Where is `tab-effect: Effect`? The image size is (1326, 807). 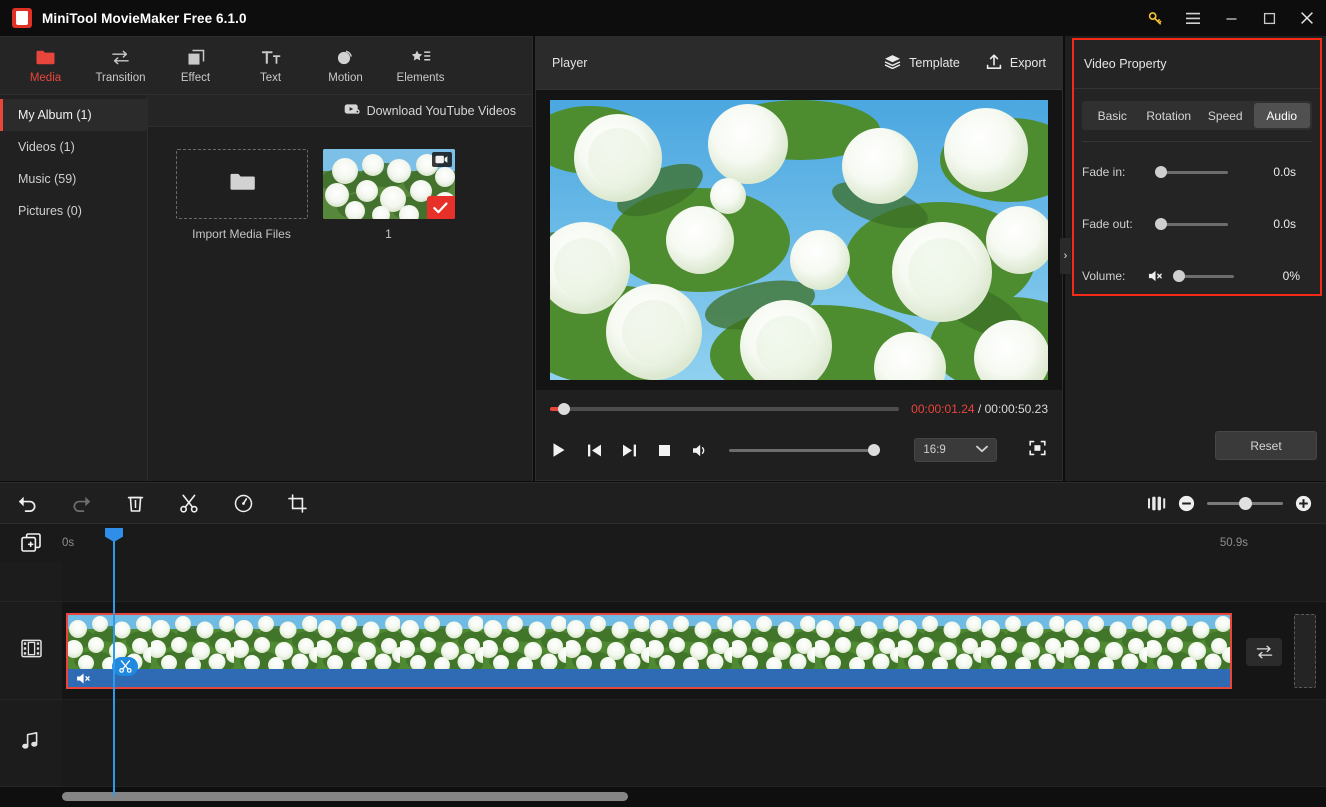
tab-effect: Effect is located at coordinates (195, 66).